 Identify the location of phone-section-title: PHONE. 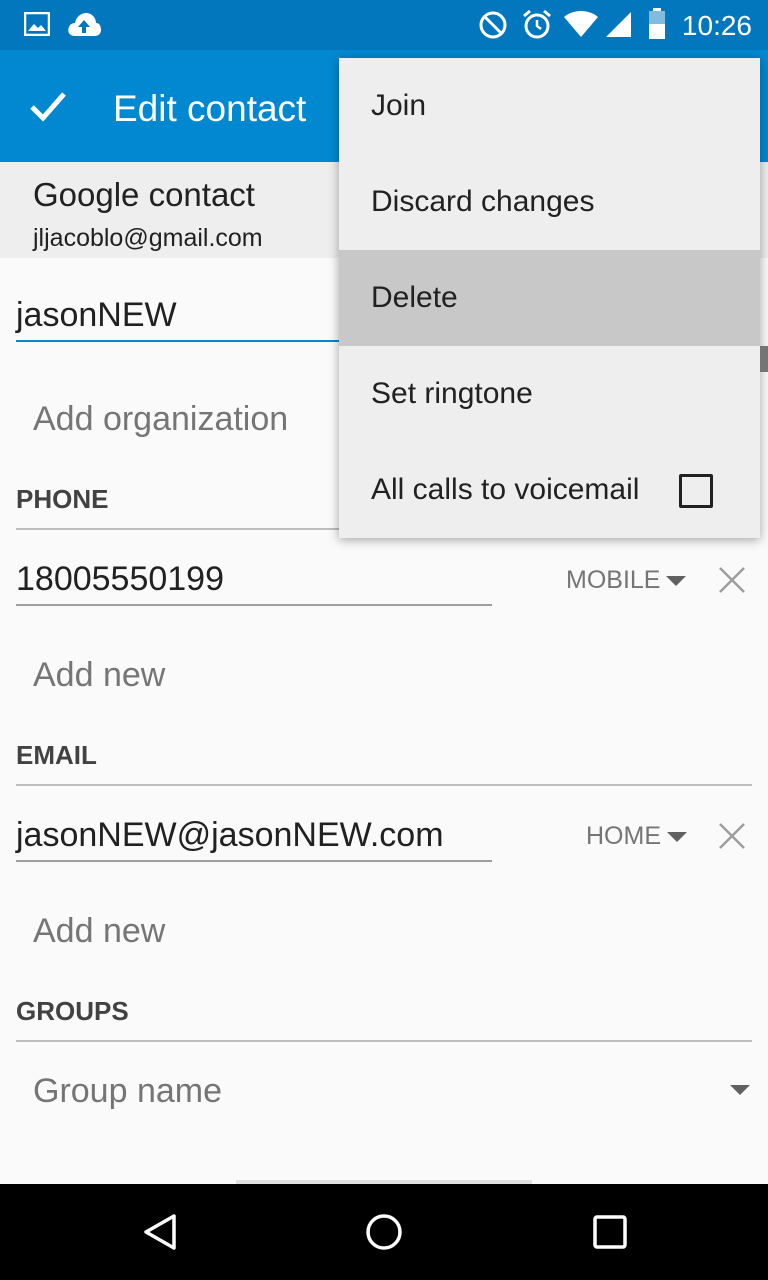
(62, 499).